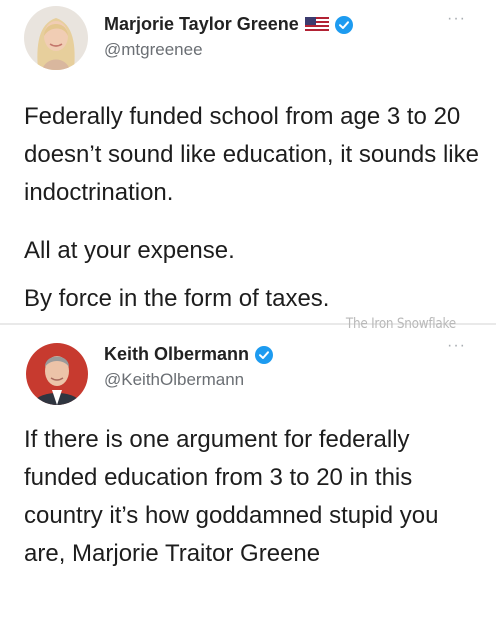 The width and height of the screenshot is (496, 623). Describe the element at coordinates (177, 298) in the screenshot. I see `tweet-paragraph: By force in the form of taxes.` at that location.